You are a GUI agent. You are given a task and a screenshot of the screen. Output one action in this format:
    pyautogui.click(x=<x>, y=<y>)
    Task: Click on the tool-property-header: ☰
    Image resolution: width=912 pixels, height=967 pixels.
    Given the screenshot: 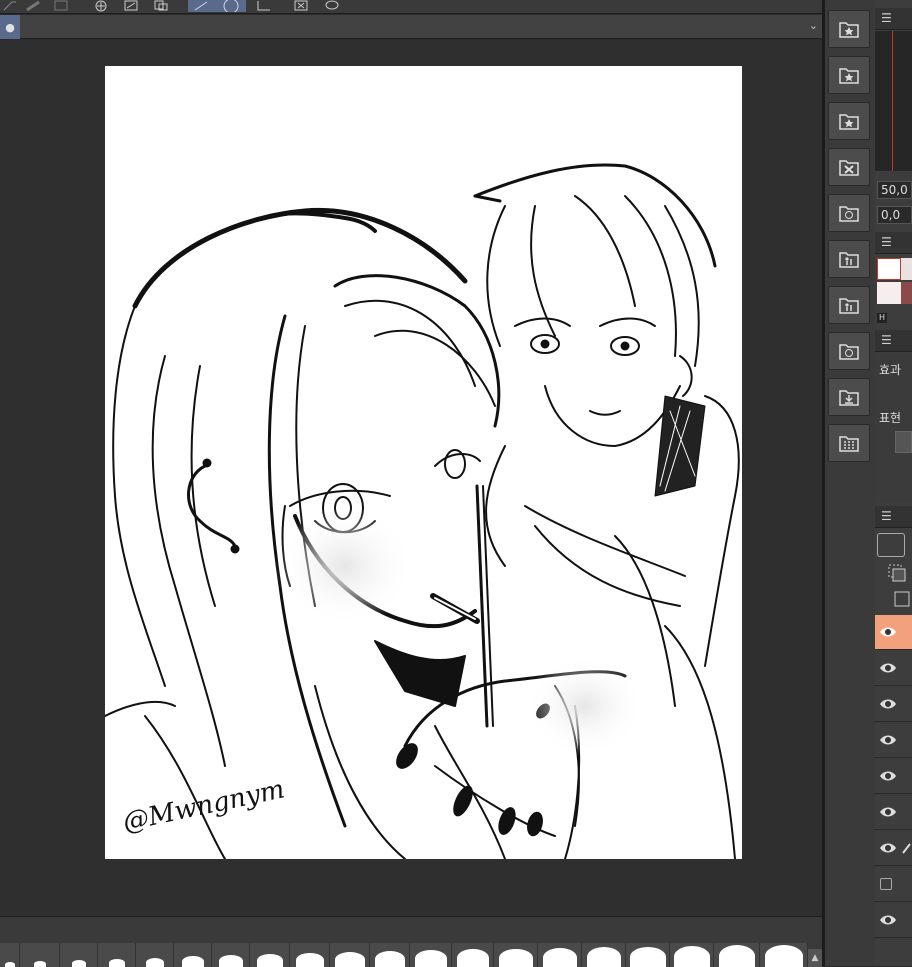 What is the action you would take?
    pyautogui.click(x=893, y=341)
    